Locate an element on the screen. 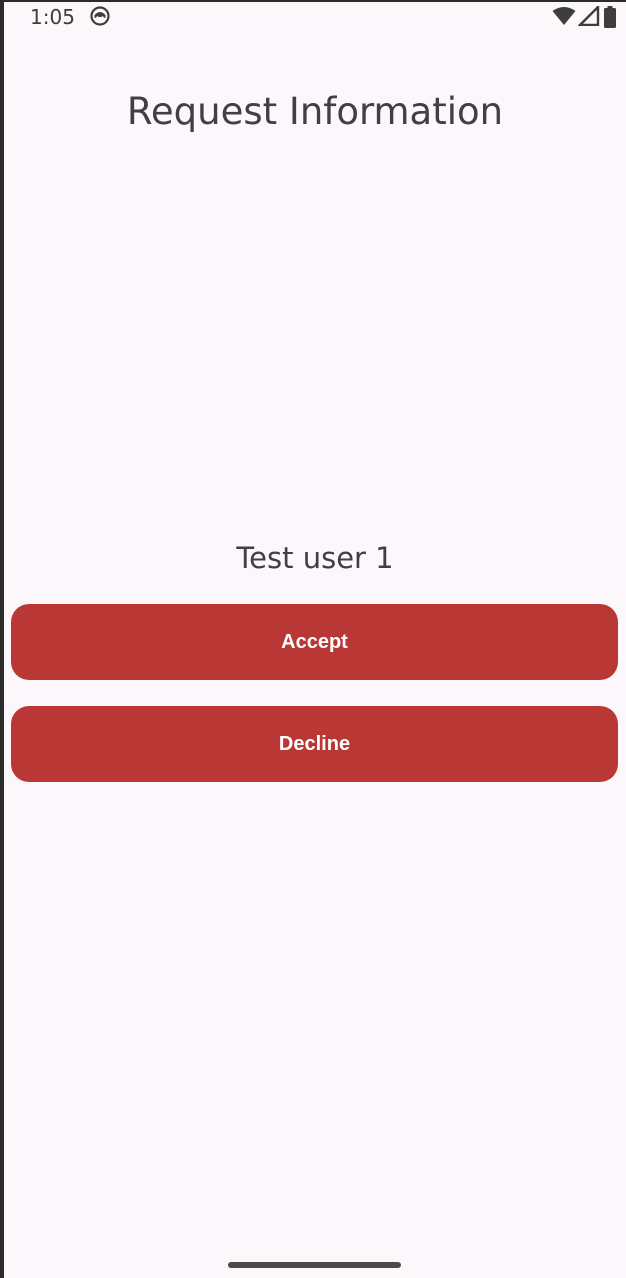 This screenshot has height=1278, width=626. status-bar: 1:05 is located at coordinates (315, 17).